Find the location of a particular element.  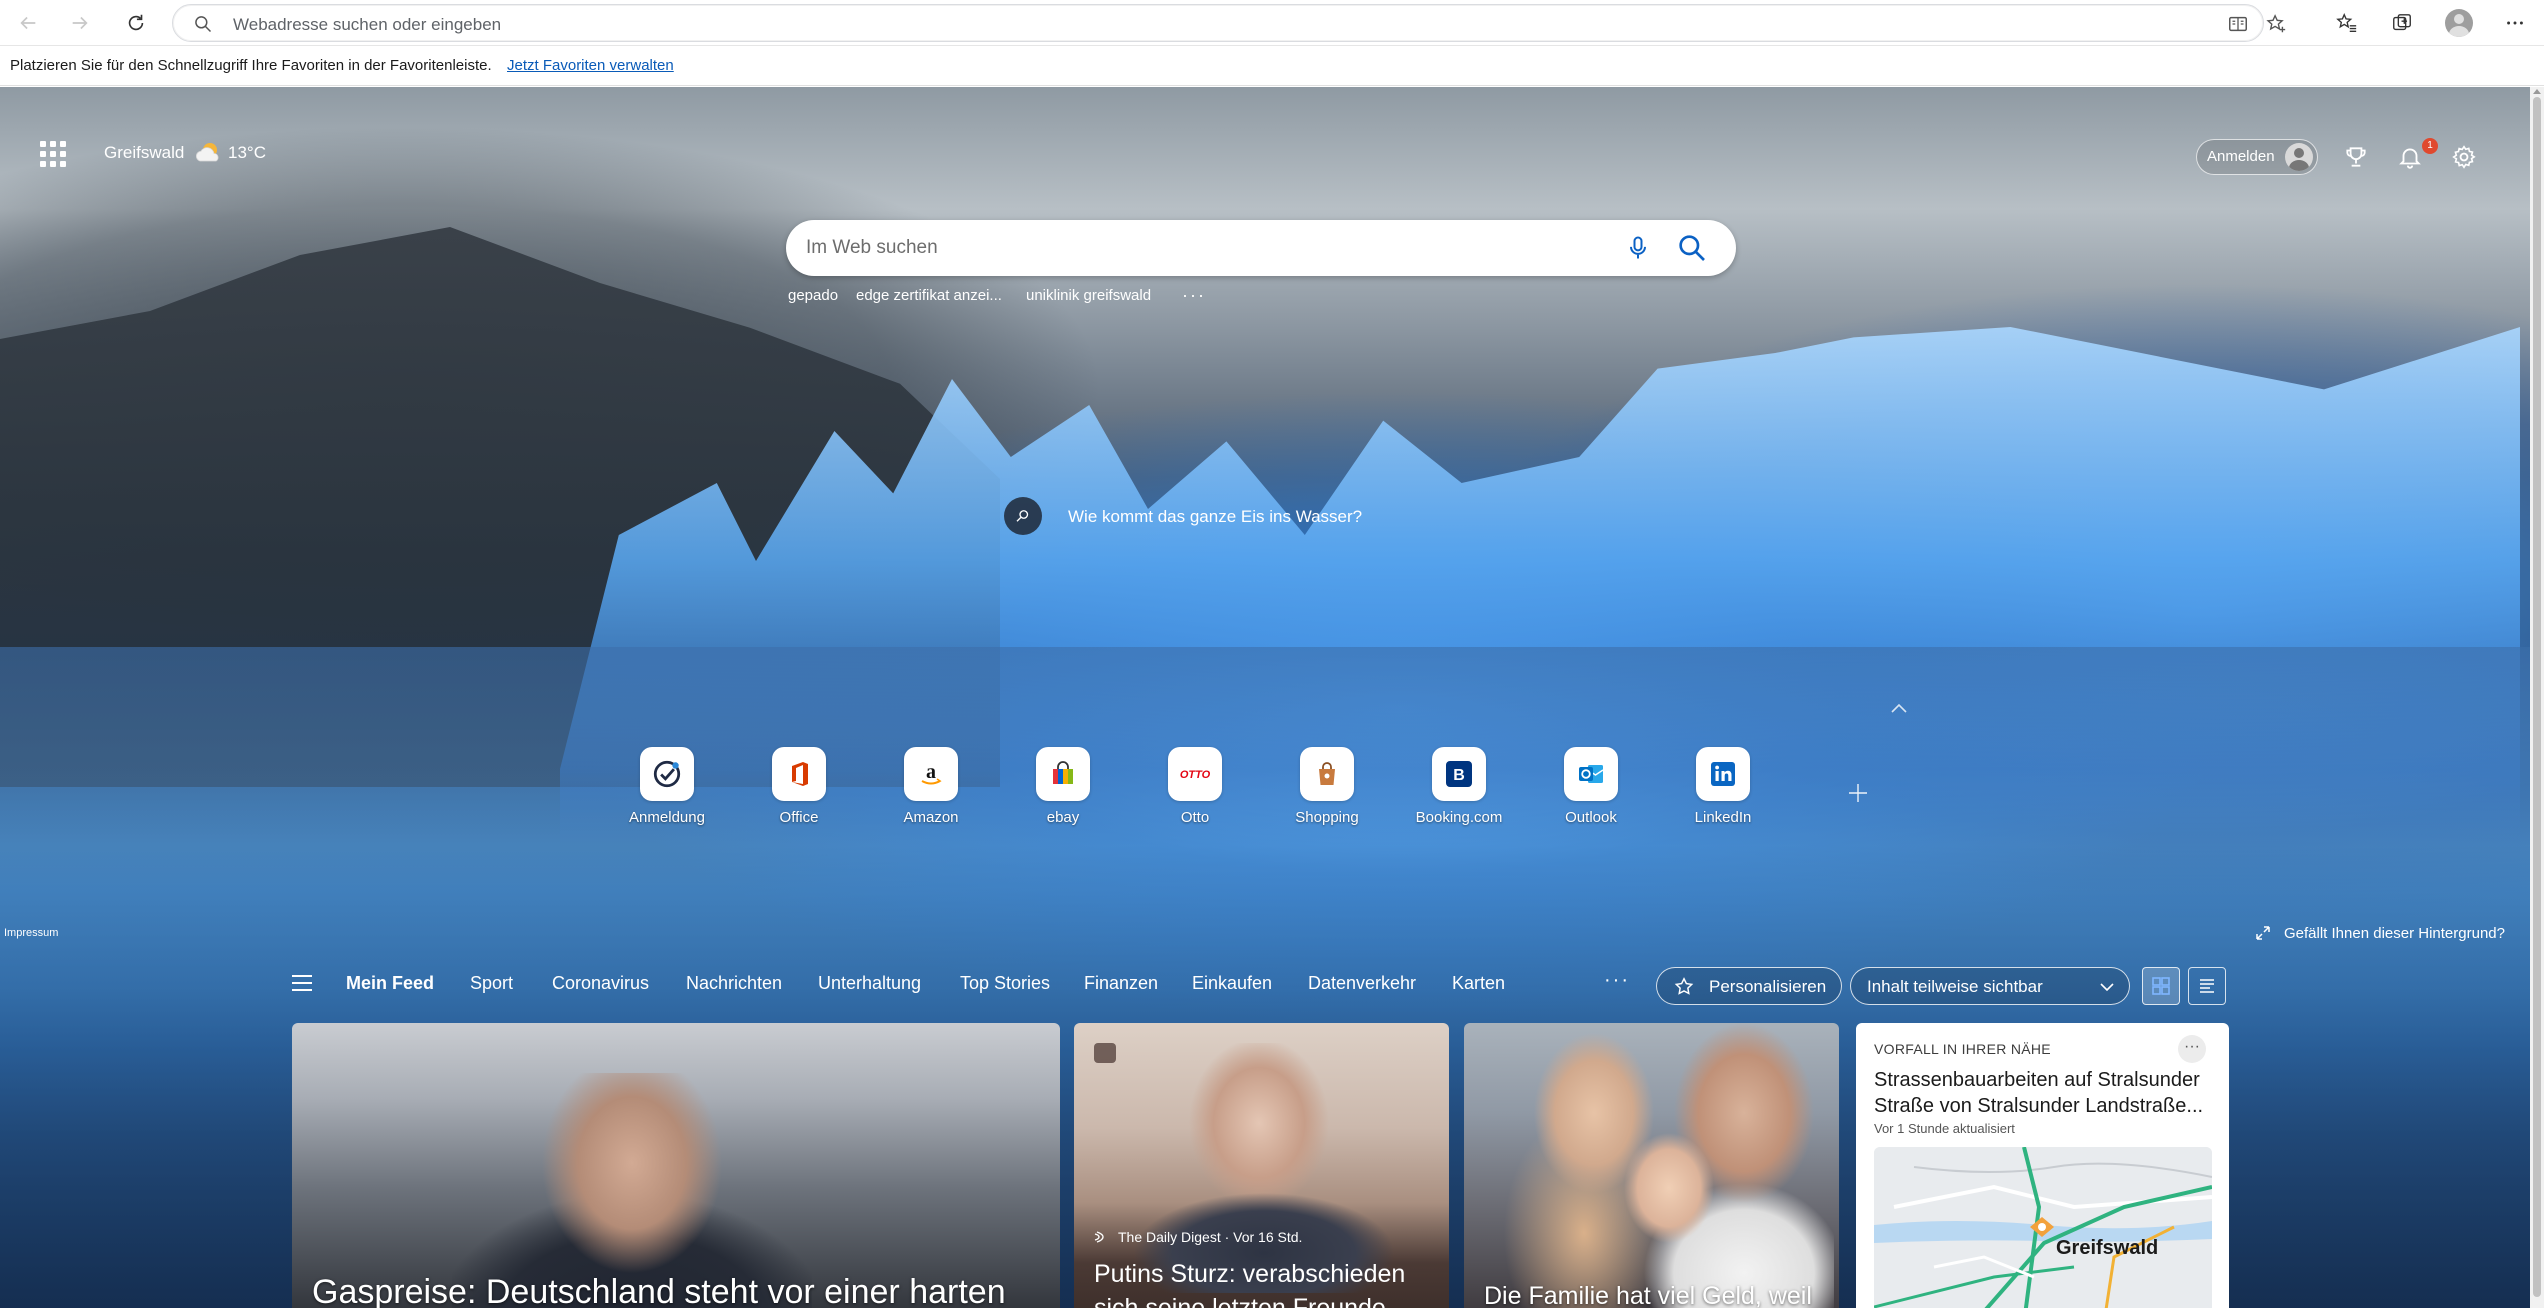

reader-mode-icon is located at coordinates (2238, 24).